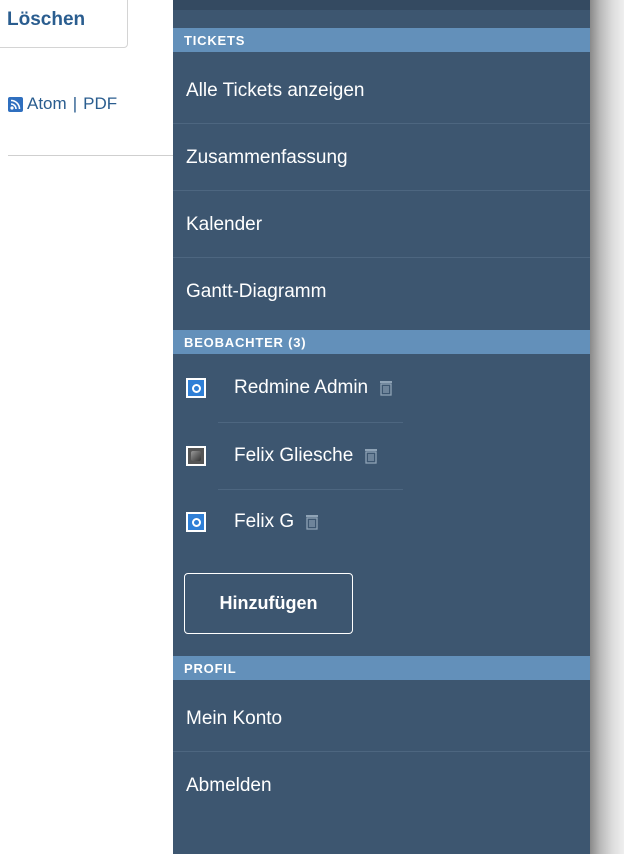 This screenshot has width=624, height=854. What do you see at coordinates (381, 719) in the screenshot?
I see `sidebar-item-my-account: Mein Konto` at bounding box center [381, 719].